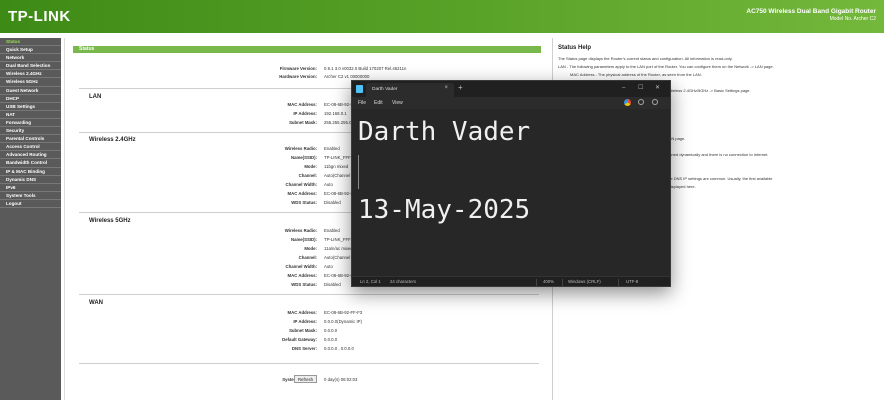 Image resolution: width=884 pixels, height=400 pixels. Describe the element at coordinates (303, 157) in the screenshot. I see `w24-ssid-label: Name(SSID):` at that location.